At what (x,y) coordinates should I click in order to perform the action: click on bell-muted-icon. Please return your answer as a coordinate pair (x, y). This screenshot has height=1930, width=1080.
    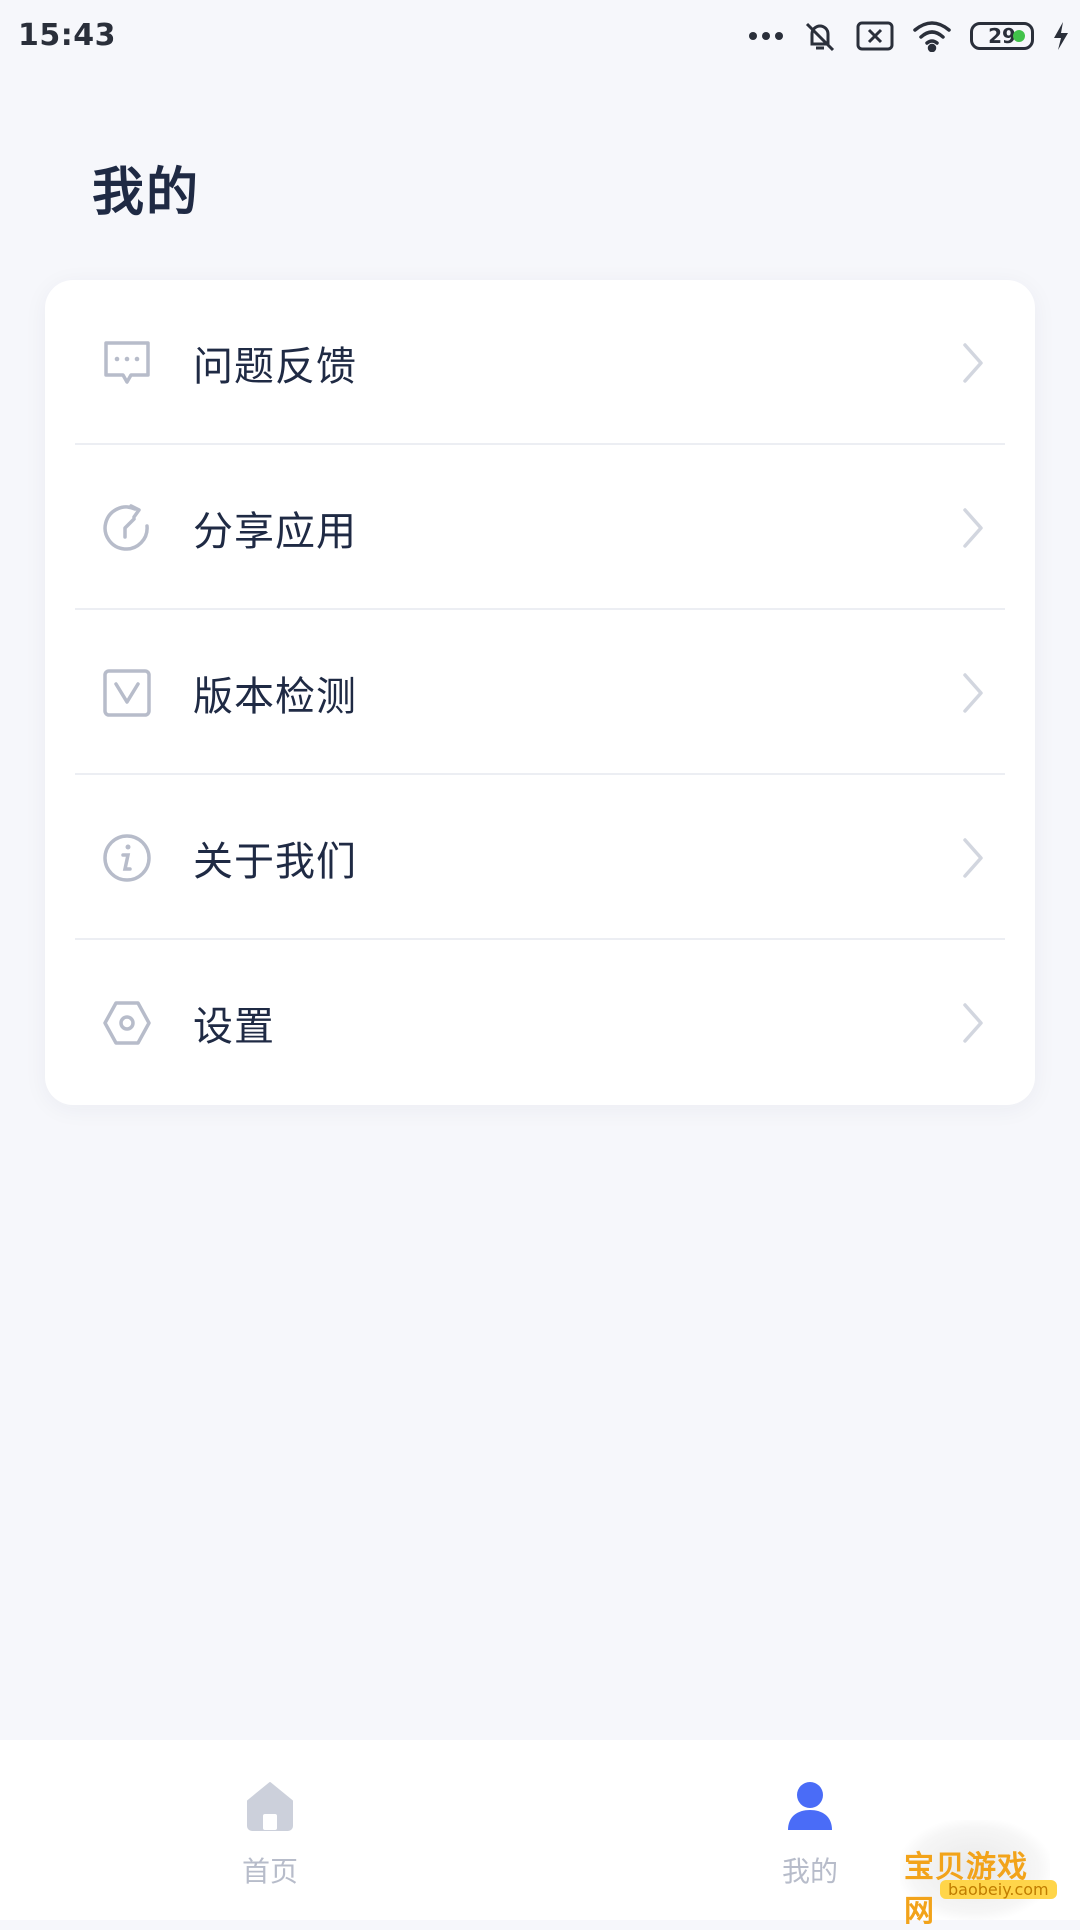
    Looking at the image, I should click on (820, 36).